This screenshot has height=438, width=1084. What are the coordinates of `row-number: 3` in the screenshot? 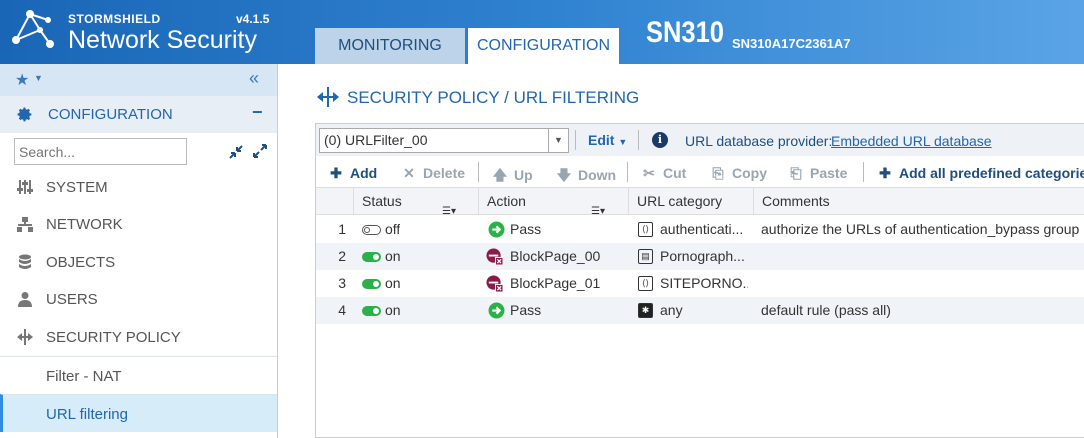 It's located at (342, 283).